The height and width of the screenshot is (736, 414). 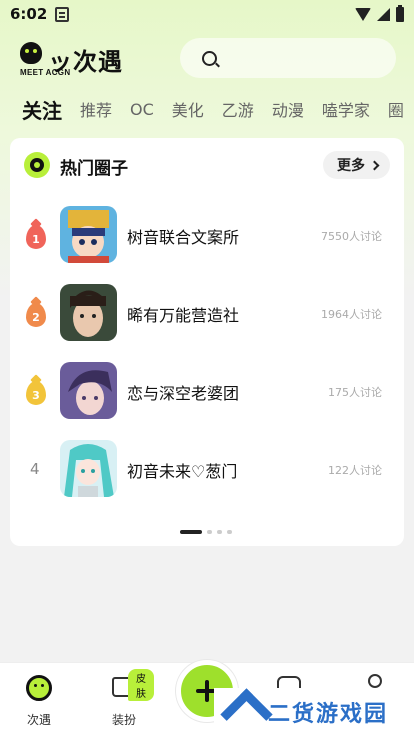 What do you see at coordinates (75, 60) in the screenshot?
I see `app-logo: ッ次遇 MEET ACGN` at bounding box center [75, 60].